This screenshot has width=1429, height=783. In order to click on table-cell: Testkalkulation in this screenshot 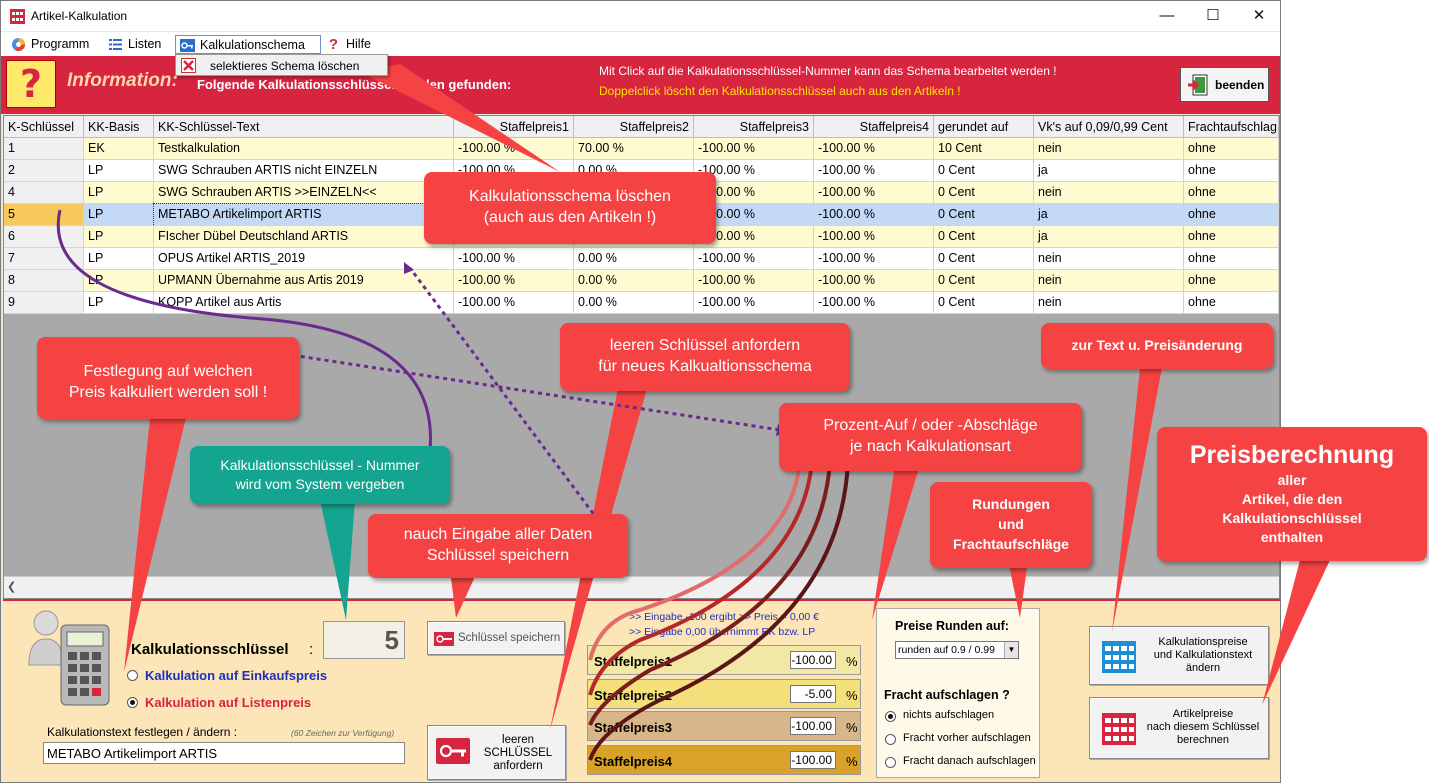, I will do `click(304, 149)`.